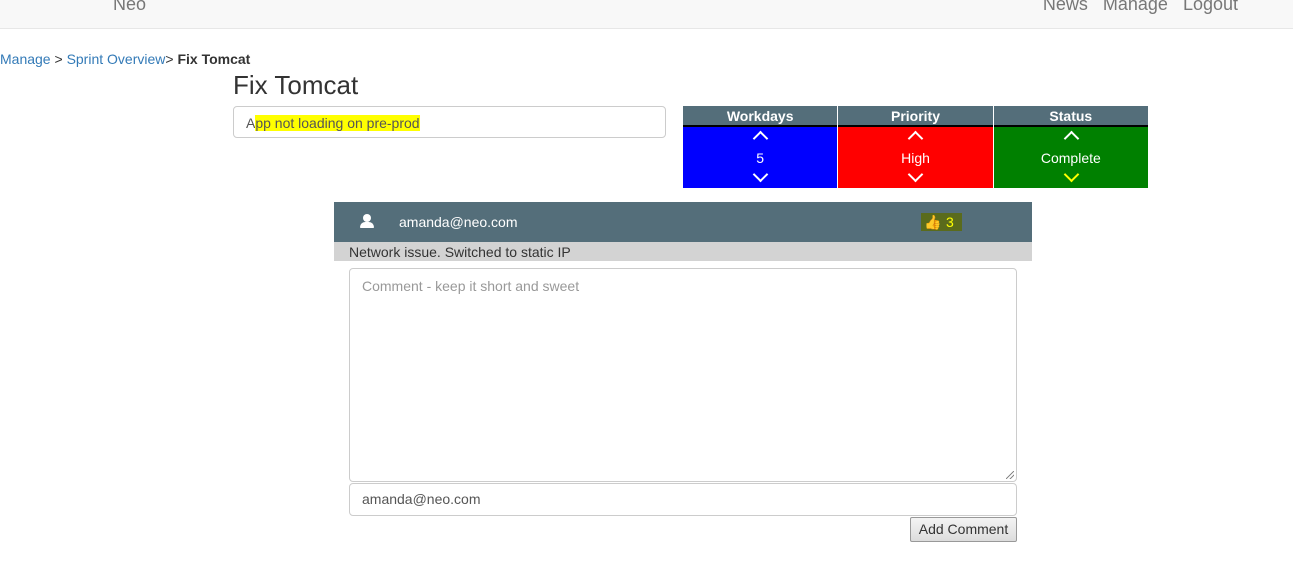 The image size is (1293, 585). I want to click on nav-news-link: News, so click(1065, 7).